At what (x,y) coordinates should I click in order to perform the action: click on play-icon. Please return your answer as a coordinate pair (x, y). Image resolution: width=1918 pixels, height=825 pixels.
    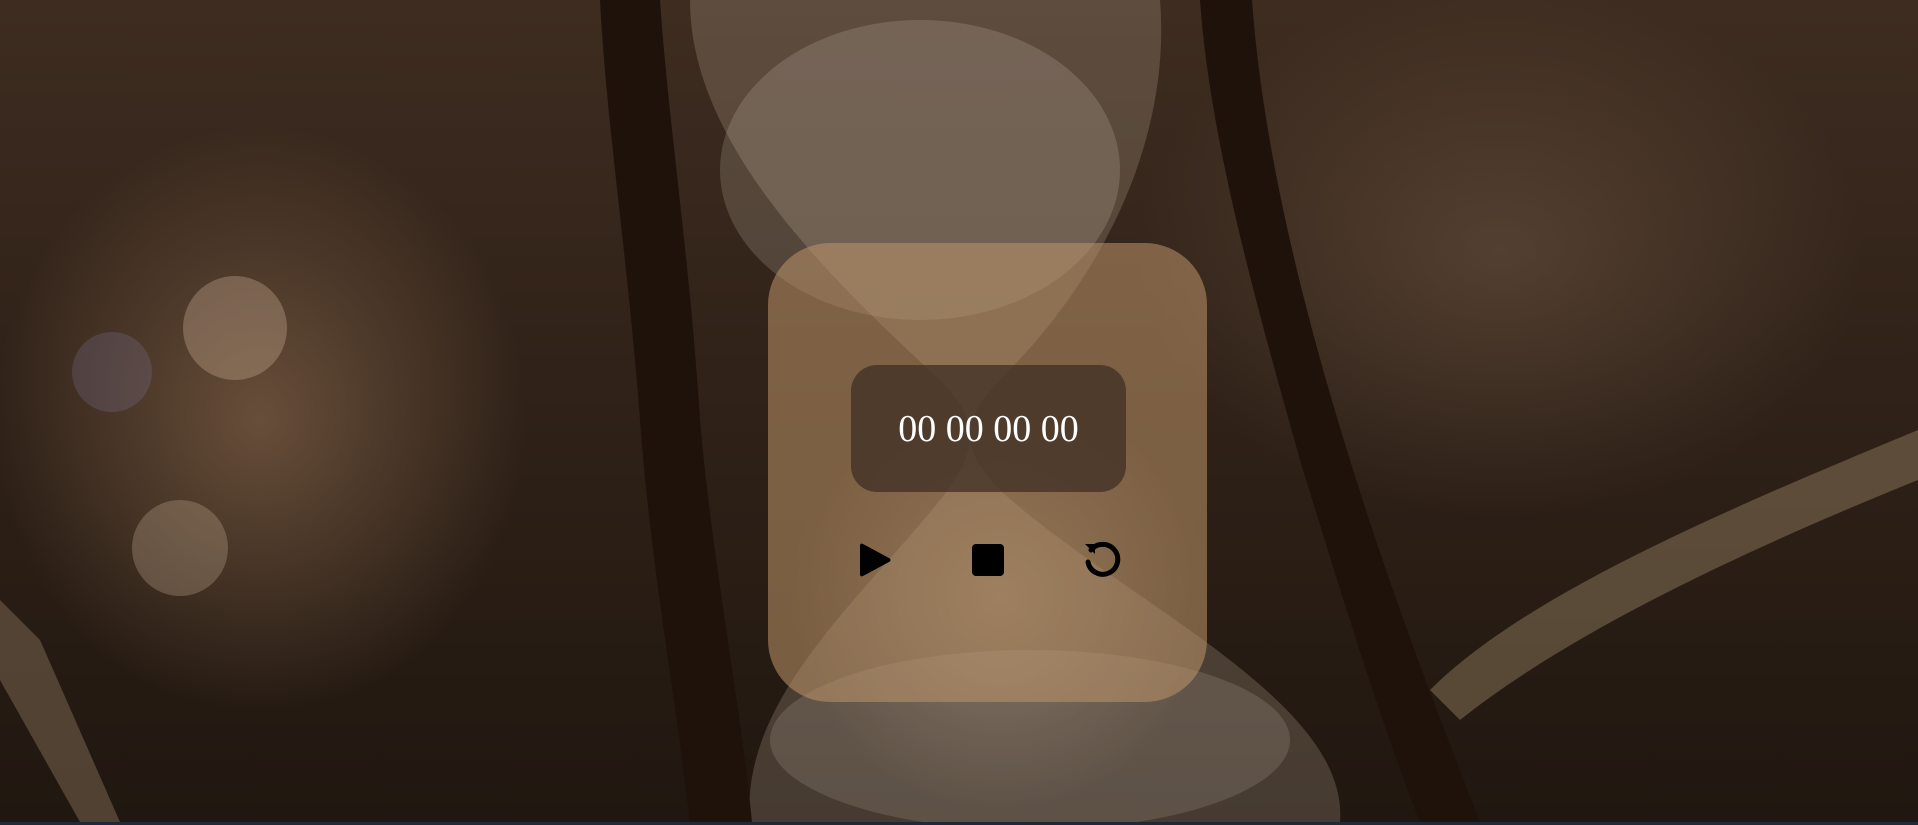
    Looking at the image, I should click on (875, 560).